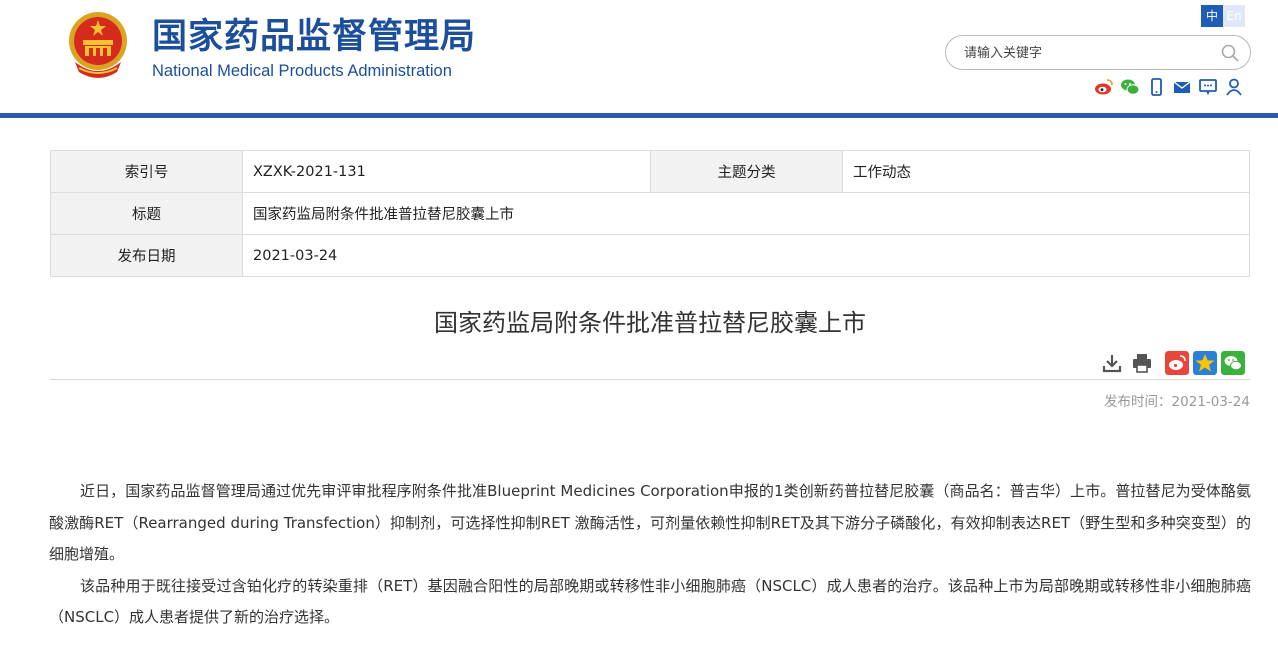  I want to click on table-row: 索引号 XZXK-2021-131 主题分类 工作动态, so click(650, 171).